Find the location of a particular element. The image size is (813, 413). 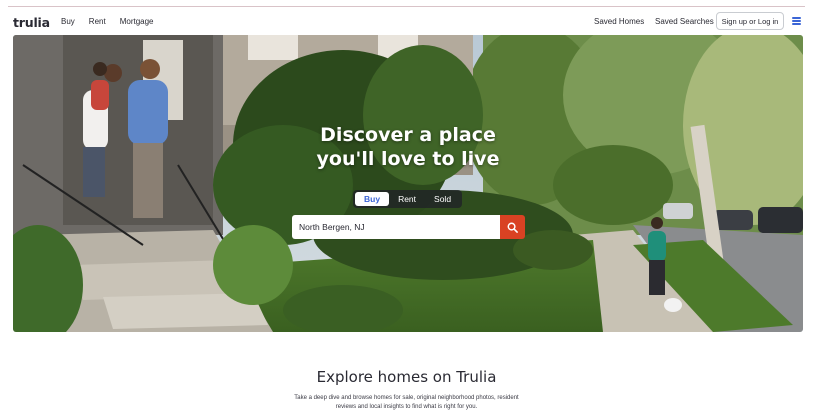

location-search-input is located at coordinates (396, 227).